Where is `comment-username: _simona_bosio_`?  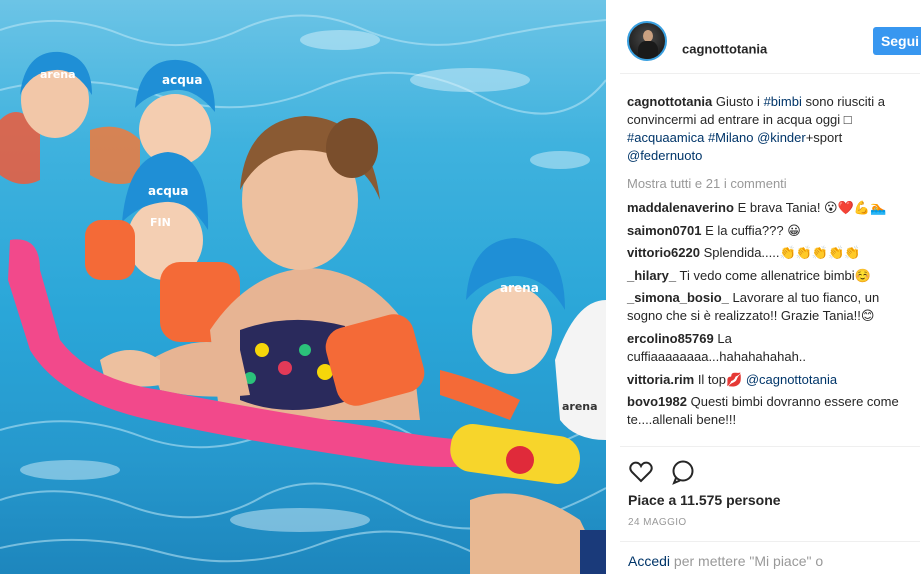 comment-username: _simona_bosio_ is located at coordinates (678, 297).